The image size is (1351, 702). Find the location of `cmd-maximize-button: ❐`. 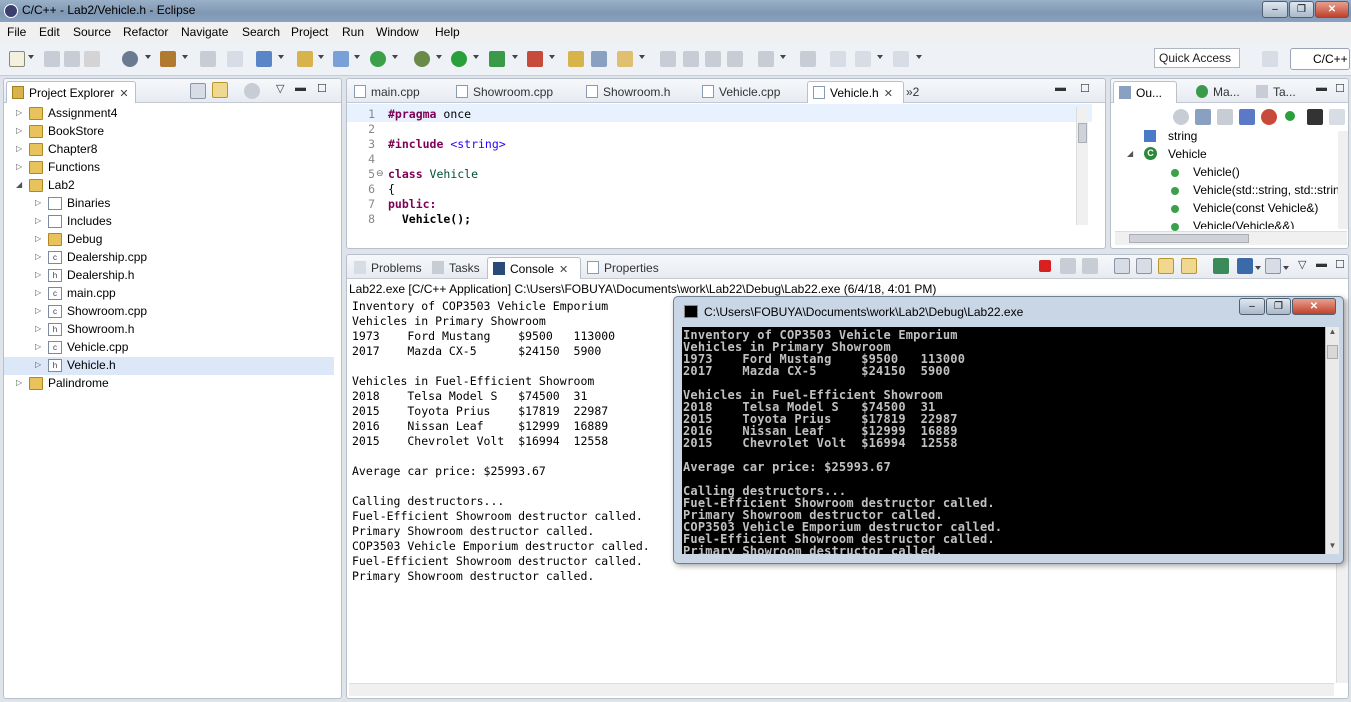

cmd-maximize-button: ❐ is located at coordinates (1278, 306).